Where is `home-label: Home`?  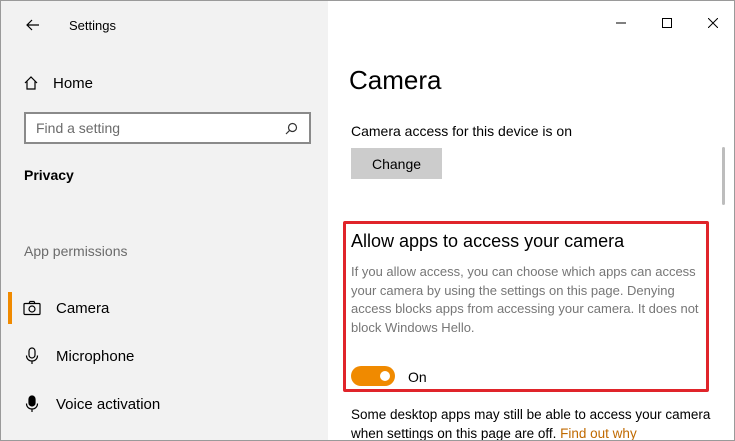 home-label: Home is located at coordinates (73, 83).